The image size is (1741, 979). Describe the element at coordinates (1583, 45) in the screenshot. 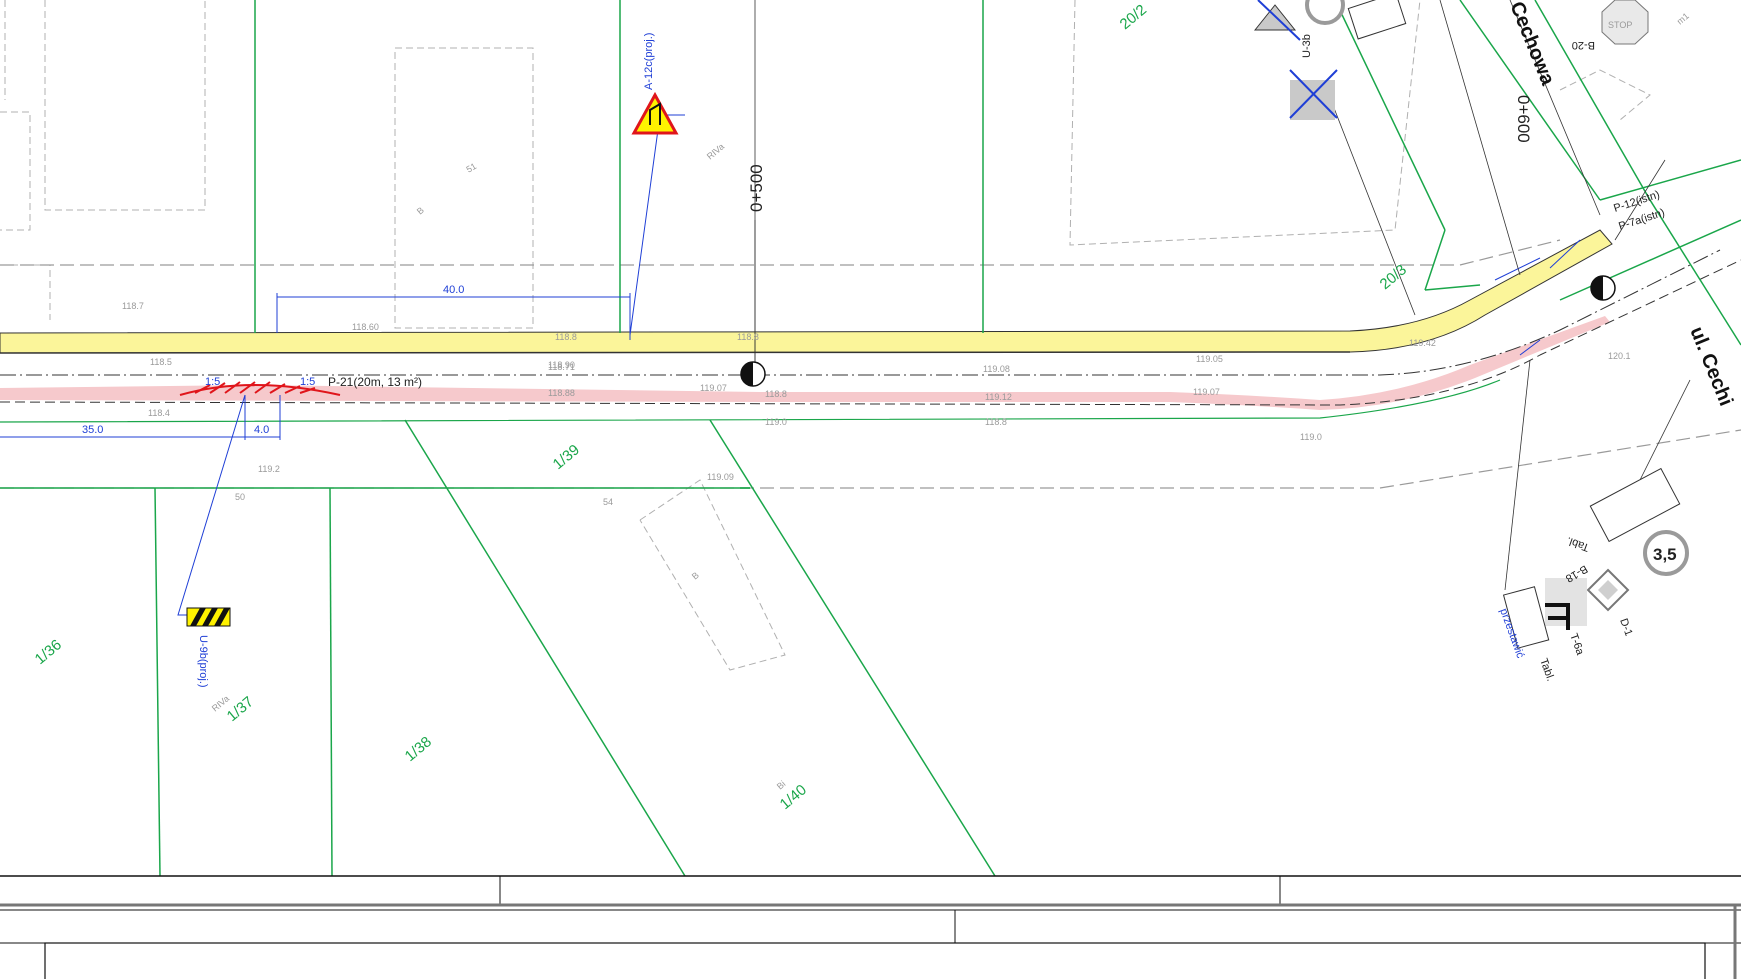

I see `sign-b20-label: B-20` at that location.